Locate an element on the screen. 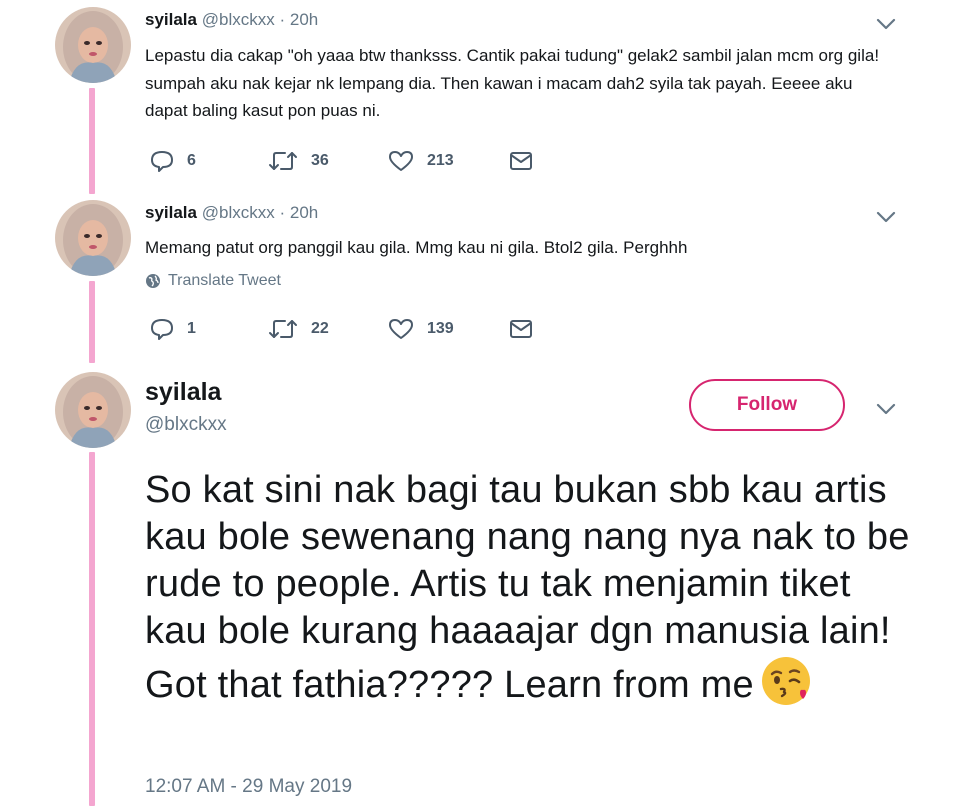  like-count: 139 is located at coordinates (440, 328).